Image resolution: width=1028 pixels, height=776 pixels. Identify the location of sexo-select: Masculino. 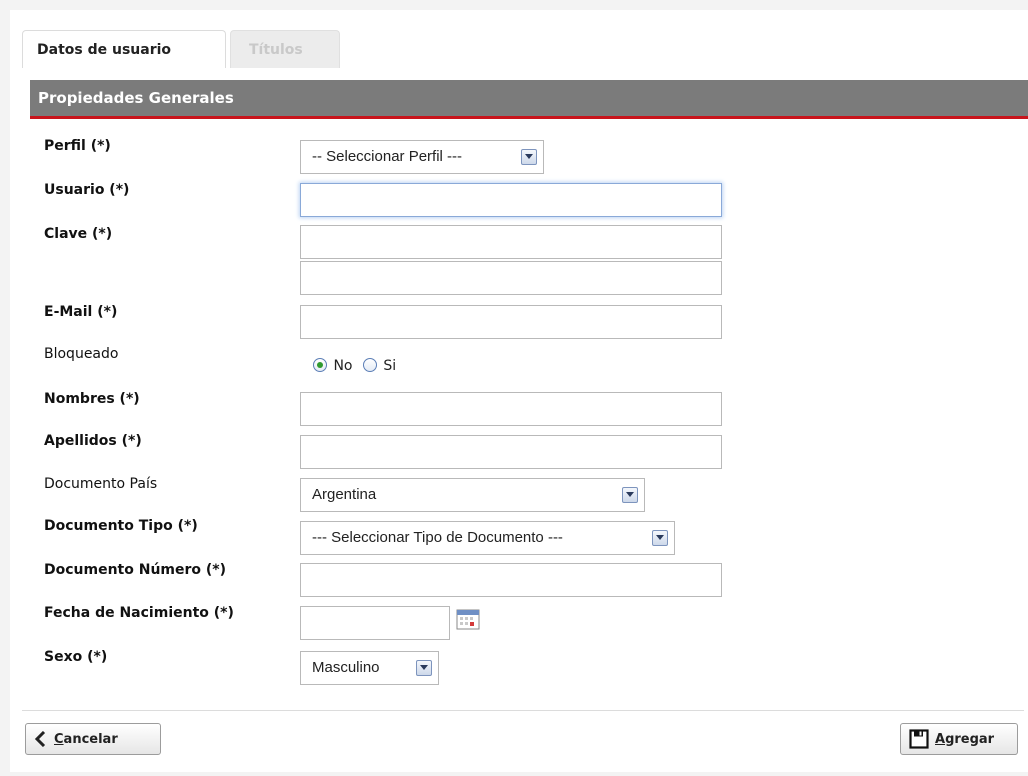
(369, 668).